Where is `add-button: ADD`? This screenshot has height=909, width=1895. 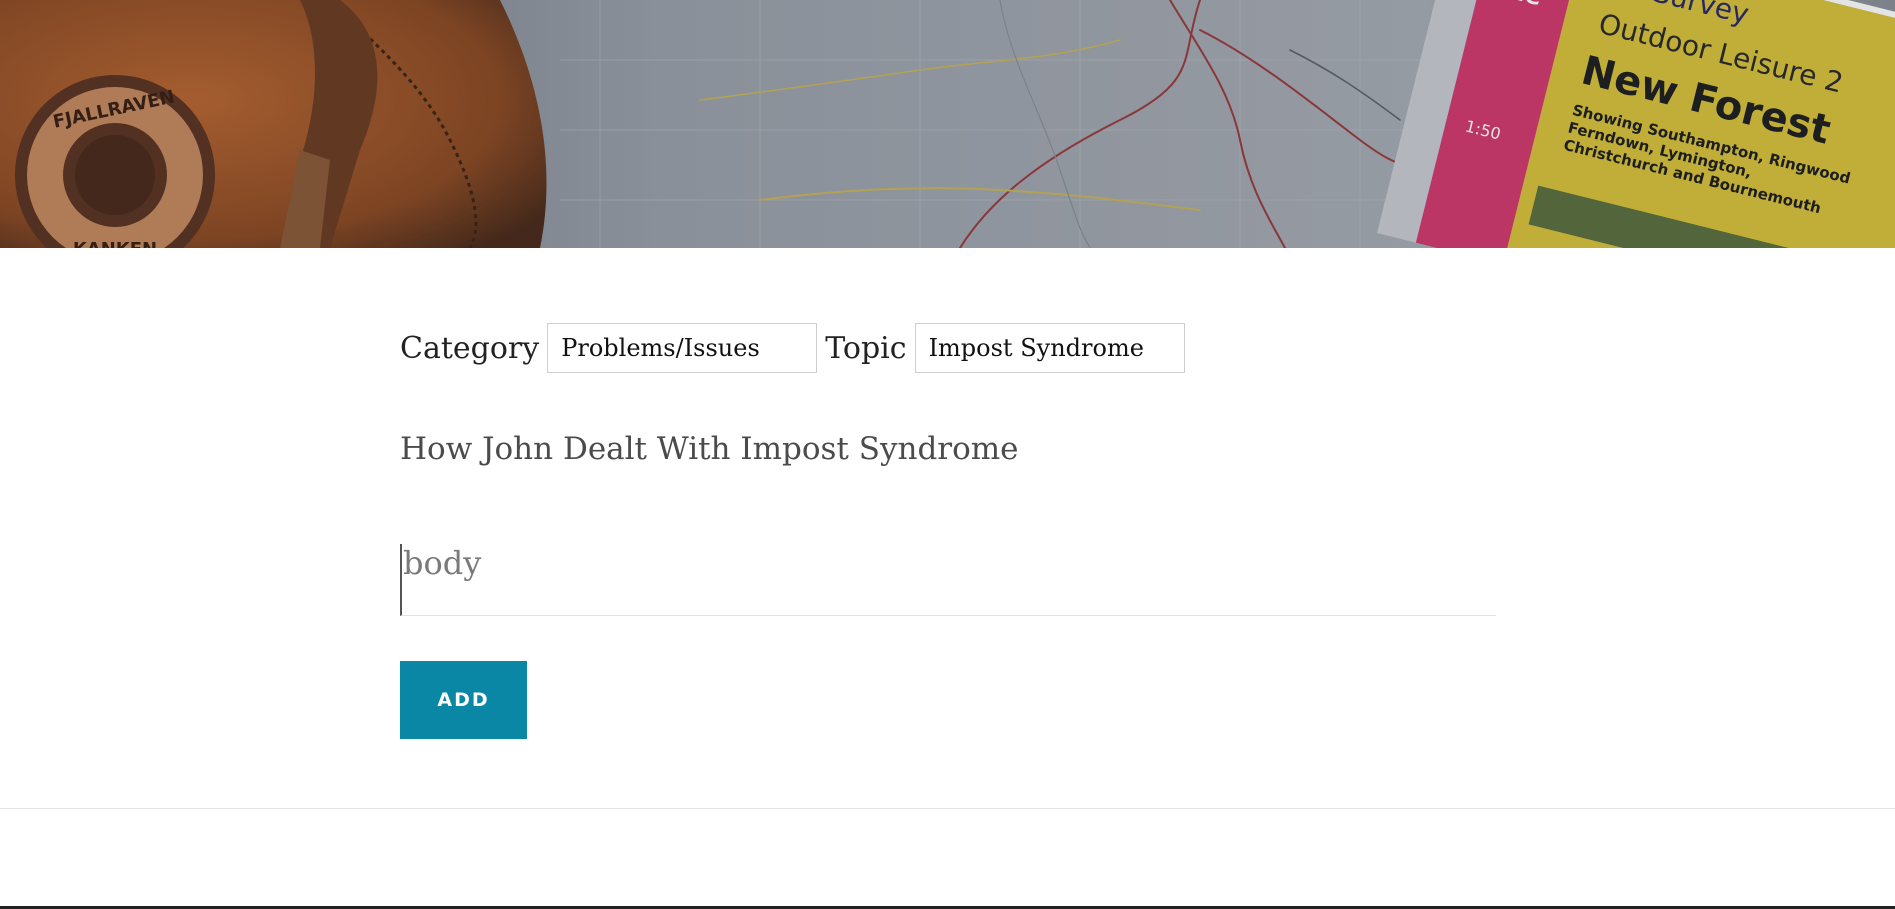
add-button: ADD is located at coordinates (463, 700).